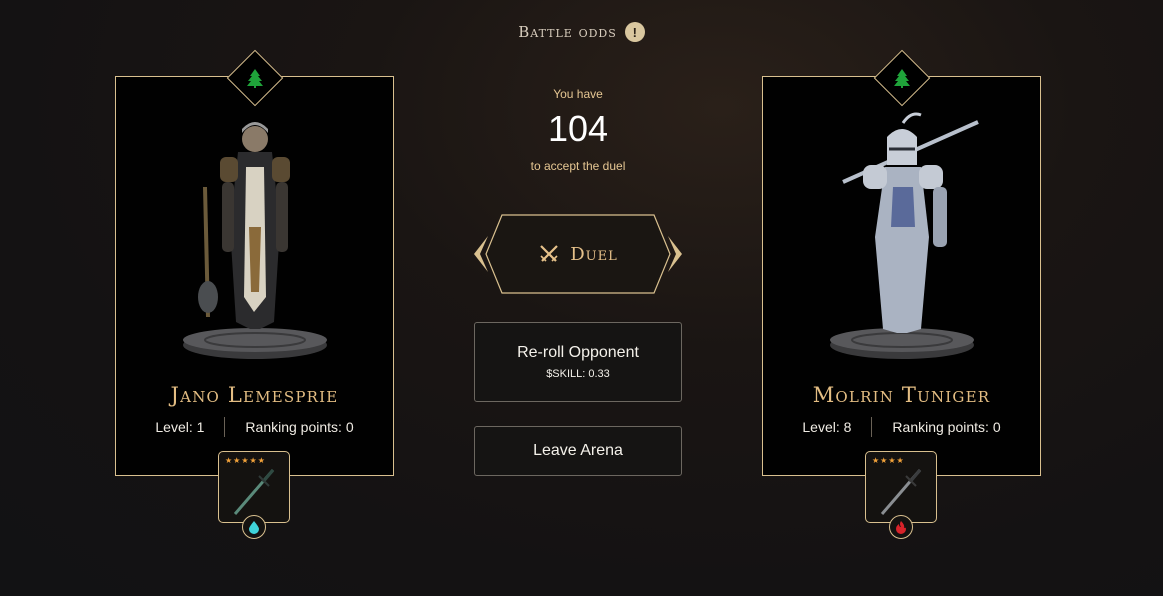 This screenshot has height=596, width=1163. I want to click on opponent-name: Molrin Tuniger, so click(901, 395).